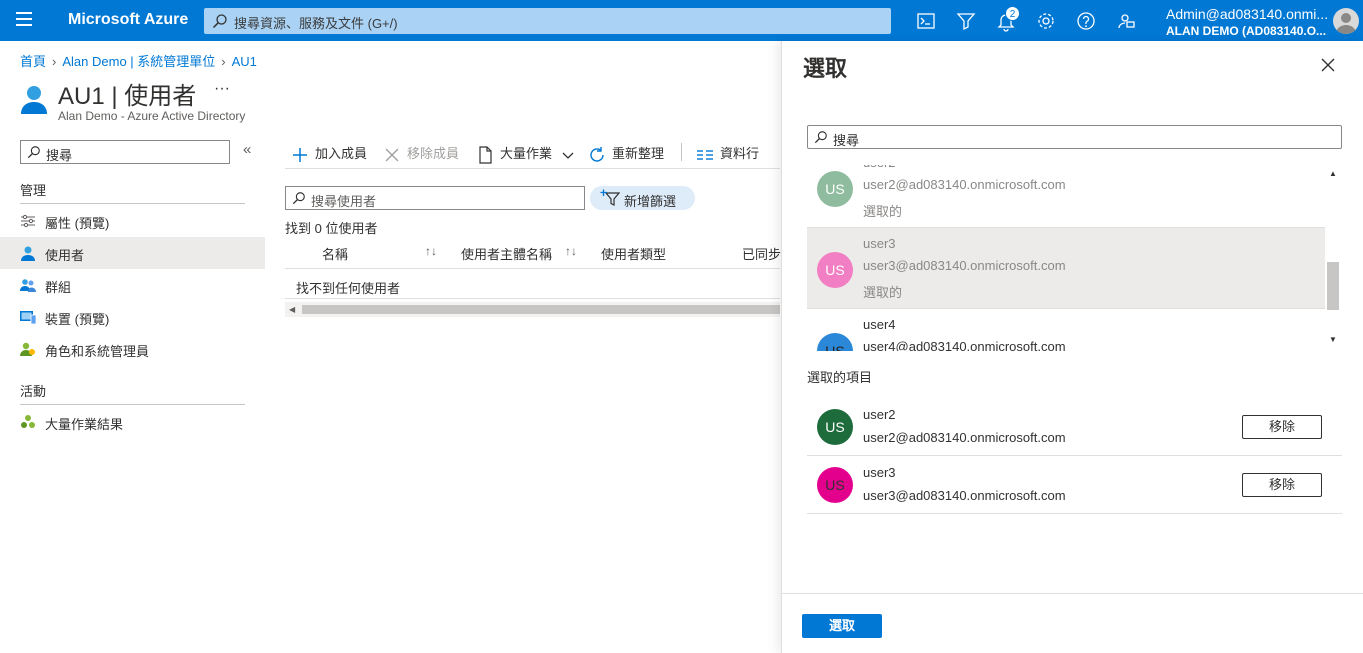  I want to click on result-count: 找到 0 位使用者, so click(331, 228).